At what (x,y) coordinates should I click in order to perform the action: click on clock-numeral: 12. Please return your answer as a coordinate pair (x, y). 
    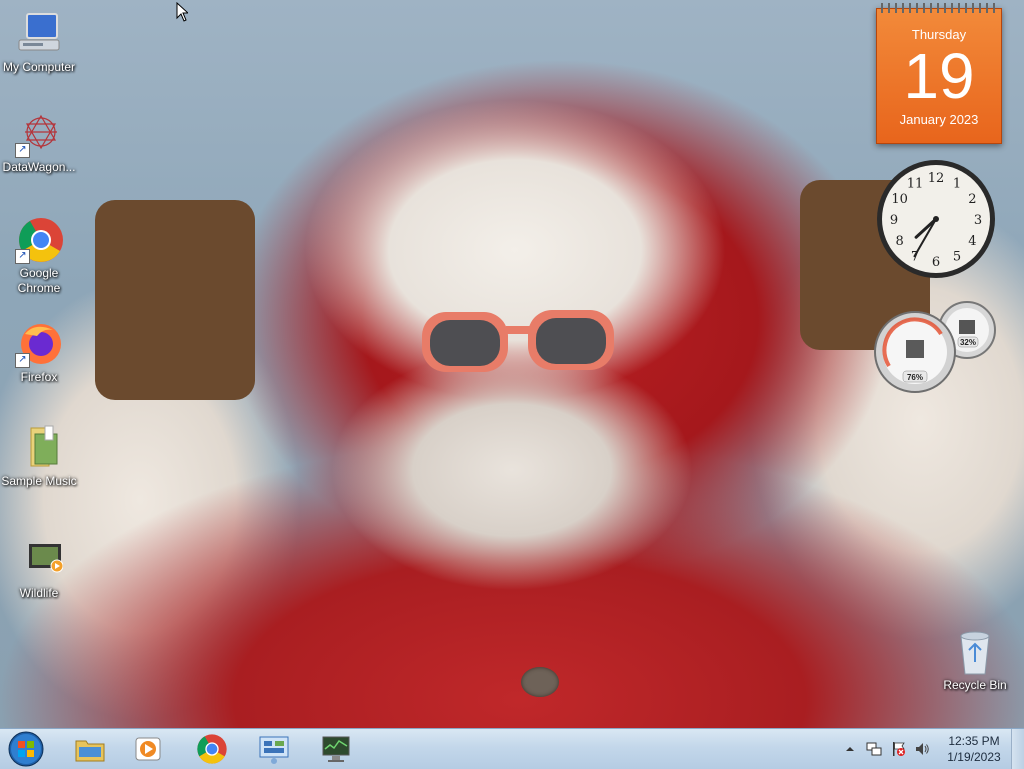
    Looking at the image, I should click on (936, 178).